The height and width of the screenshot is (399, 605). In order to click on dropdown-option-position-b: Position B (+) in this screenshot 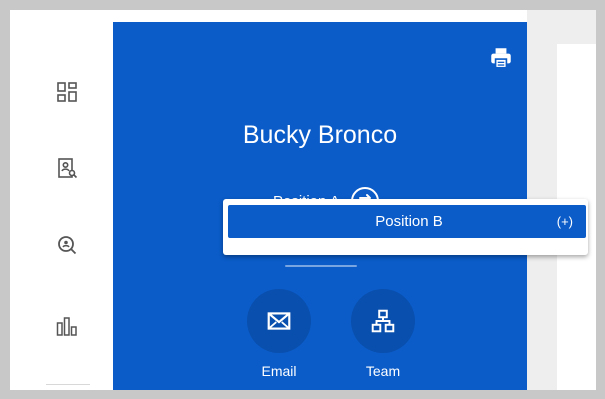, I will do `click(407, 221)`.